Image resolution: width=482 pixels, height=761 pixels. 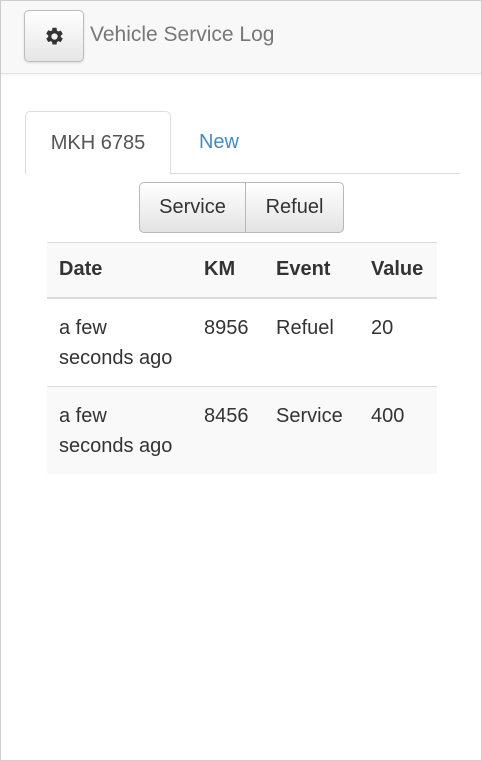 What do you see at coordinates (228, 270) in the screenshot?
I see `column-header-km: KM` at bounding box center [228, 270].